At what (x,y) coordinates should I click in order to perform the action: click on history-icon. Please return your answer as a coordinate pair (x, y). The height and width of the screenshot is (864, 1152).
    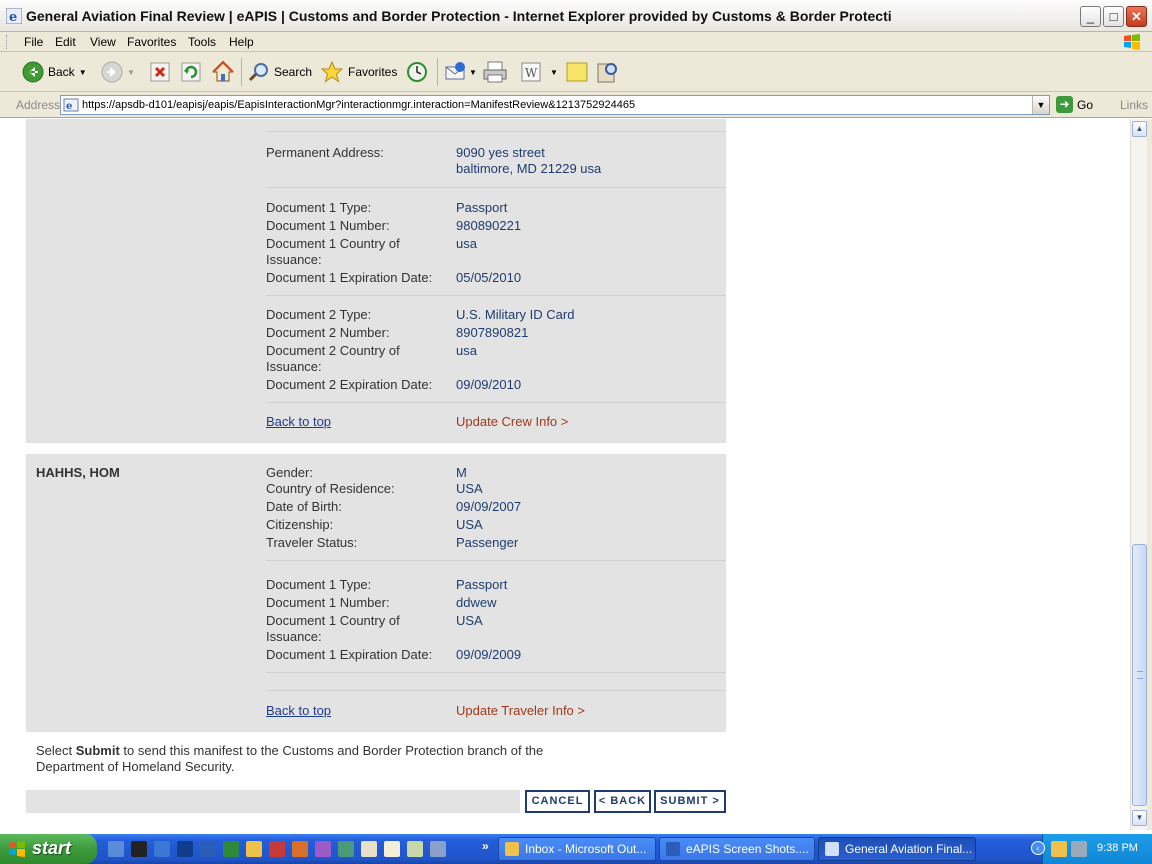
    Looking at the image, I should click on (417, 72).